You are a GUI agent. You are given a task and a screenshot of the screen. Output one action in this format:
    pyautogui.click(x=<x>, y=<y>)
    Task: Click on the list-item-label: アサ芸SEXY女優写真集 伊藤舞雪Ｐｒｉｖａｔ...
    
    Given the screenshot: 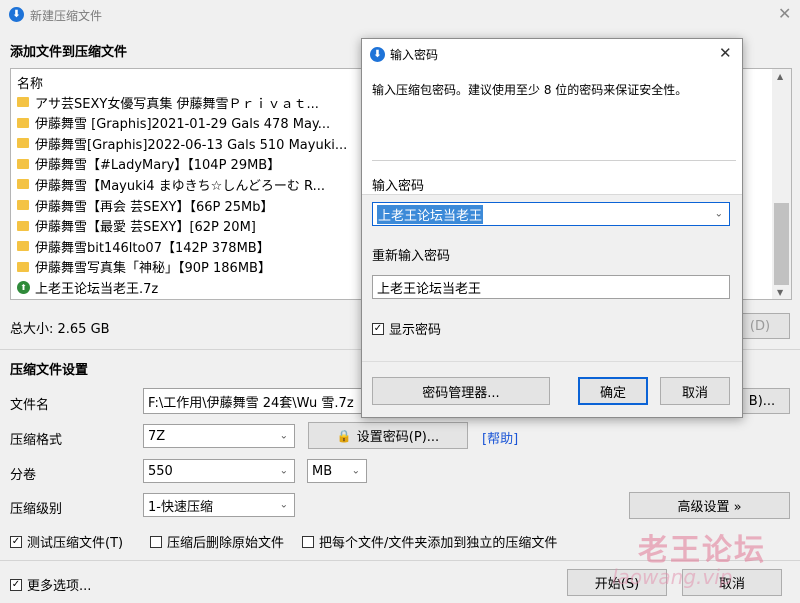 What is the action you would take?
    pyautogui.click(x=177, y=104)
    